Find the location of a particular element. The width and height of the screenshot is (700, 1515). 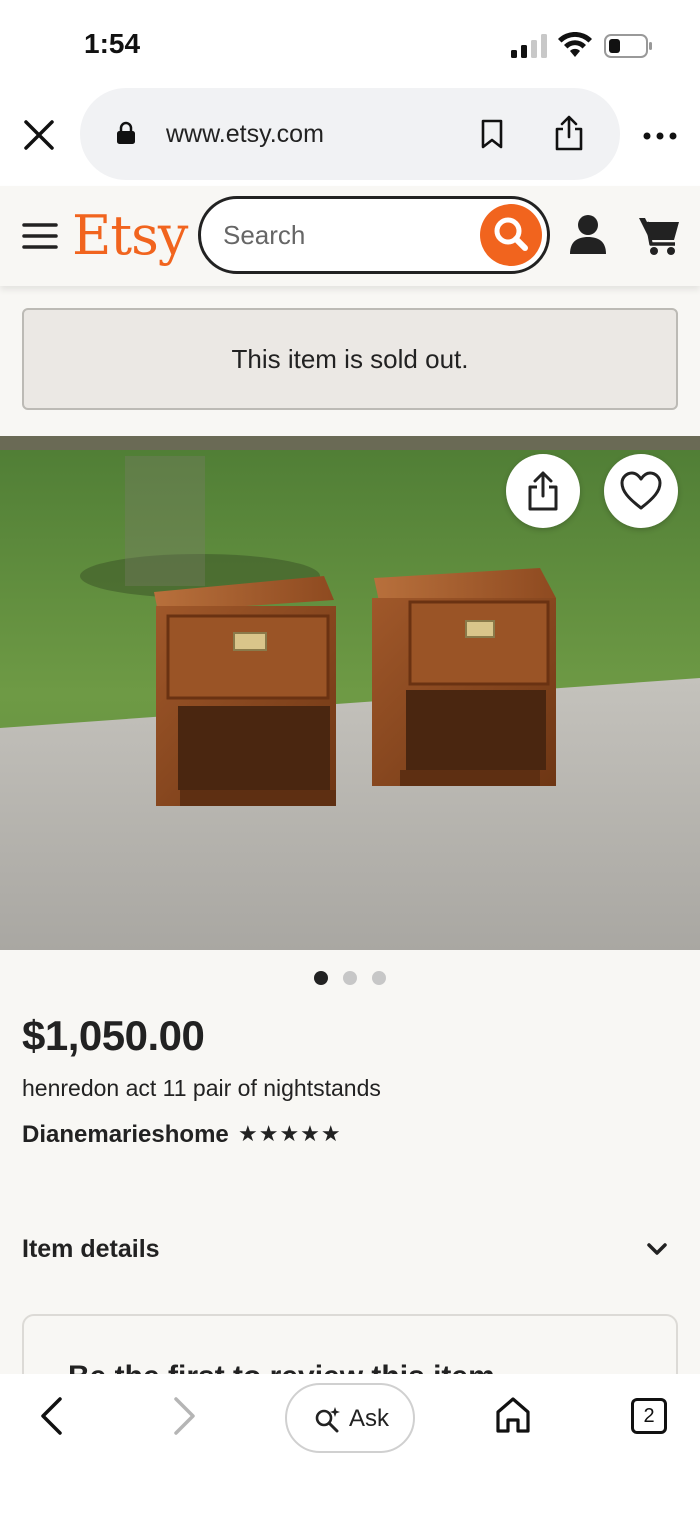

back-icon is located at coordinates (51, 1416).